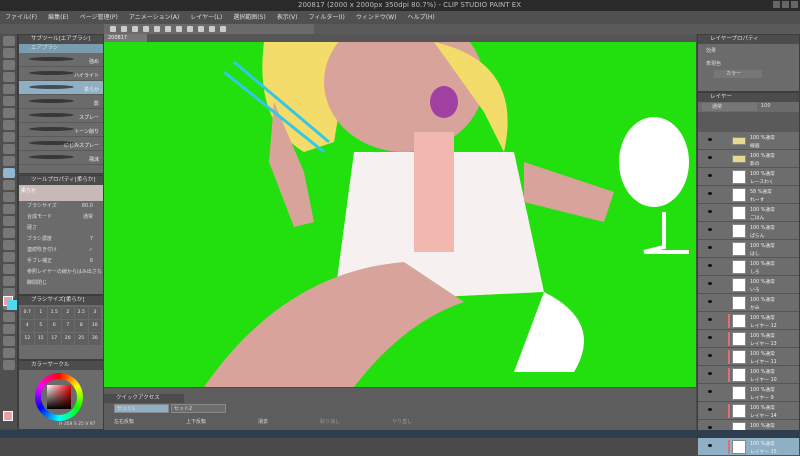 The height and width of the screenshot is (456, 800). Describe the element at coordinates (729, 107) in the screenshot. I see `blend-mode-select: 通常` at that location.